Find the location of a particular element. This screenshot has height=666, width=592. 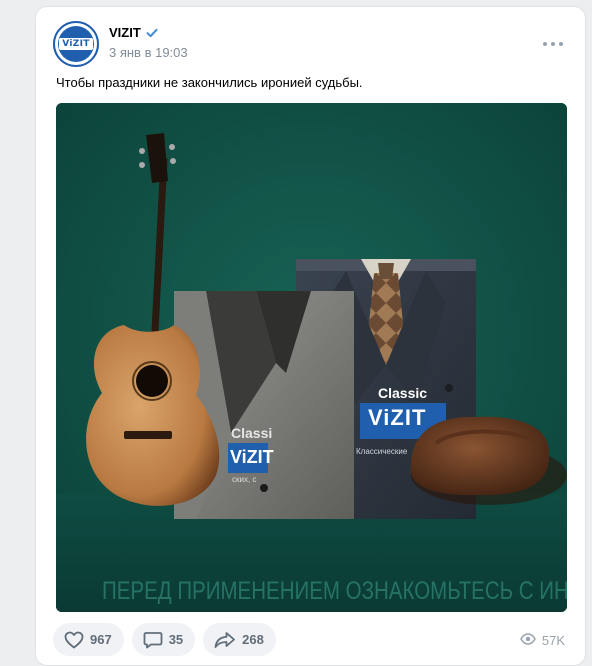

heart-icon is located at coordinates (74, 640).